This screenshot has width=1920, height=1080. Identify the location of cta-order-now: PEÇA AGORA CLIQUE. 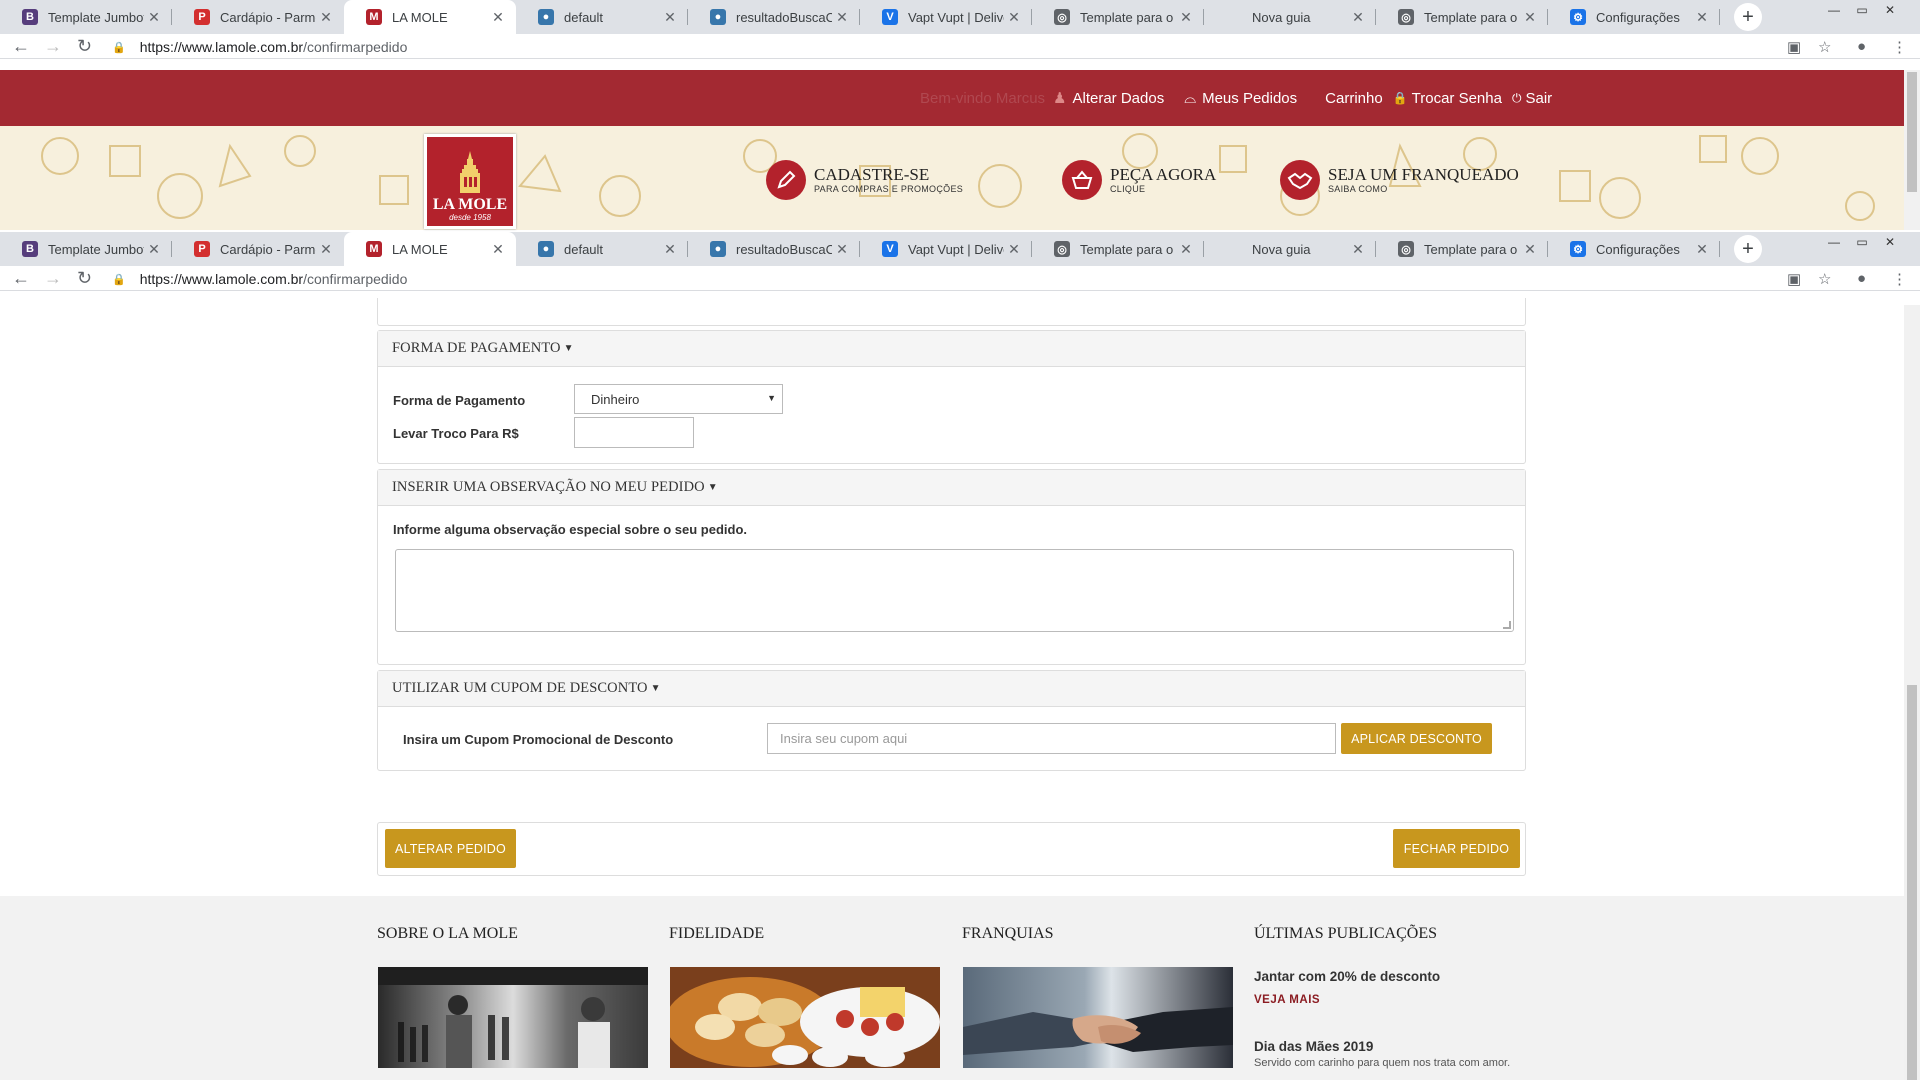
(1139, 180).